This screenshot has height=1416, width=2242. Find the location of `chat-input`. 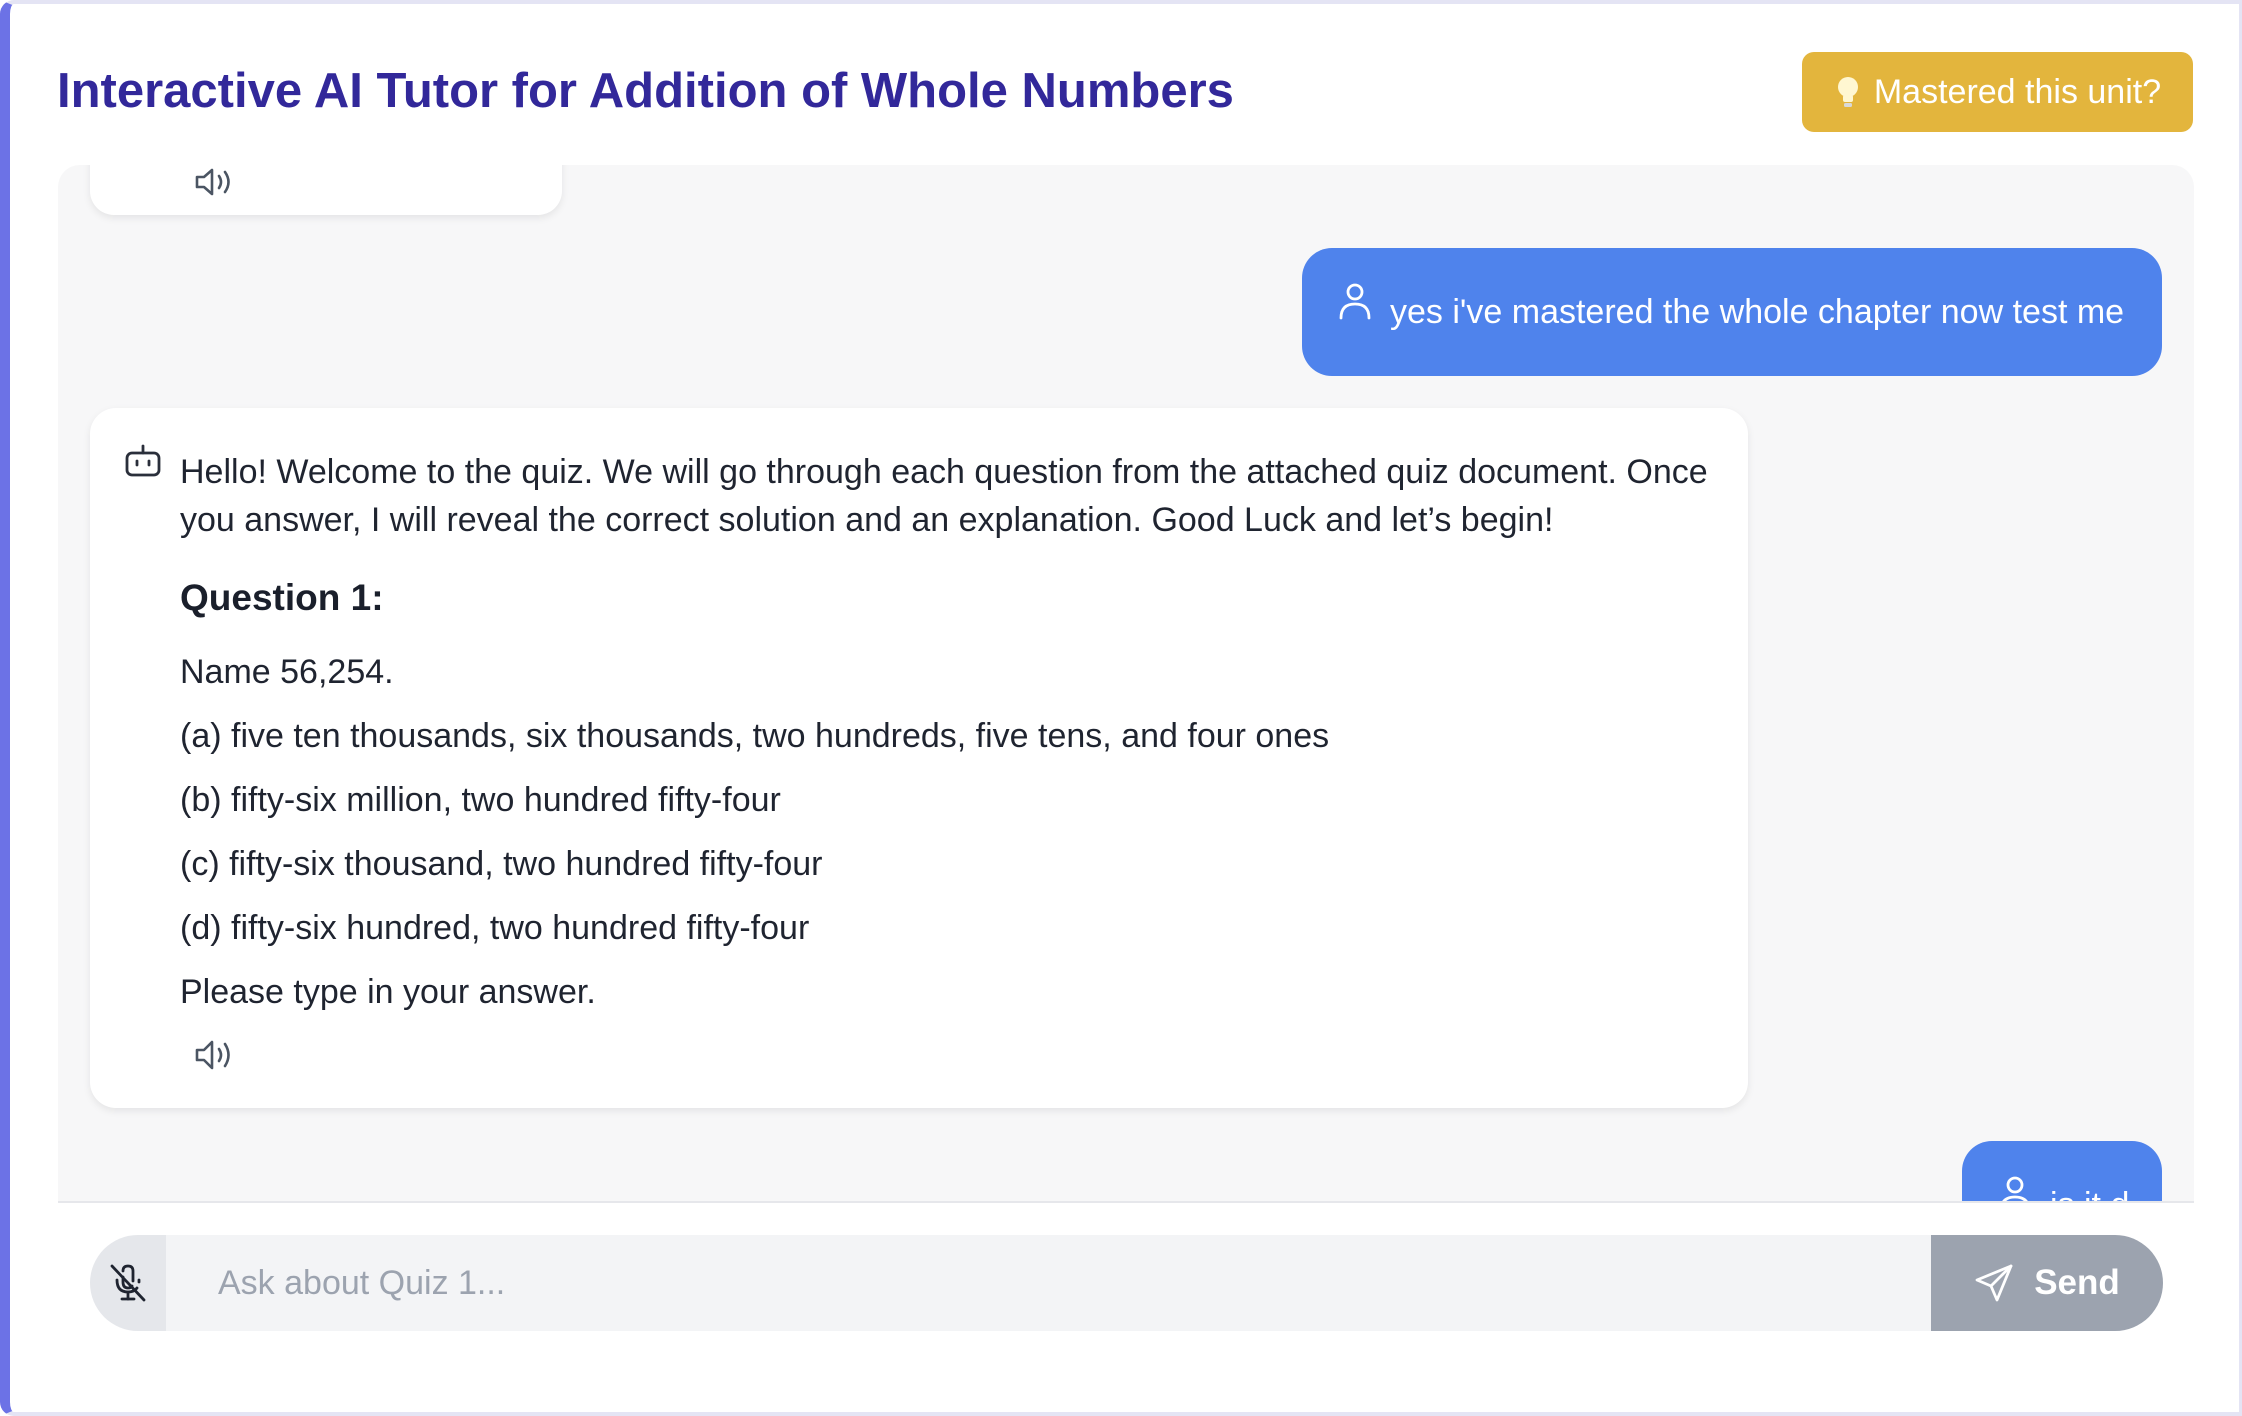

chat-input is located at coordinates (1049, 1283).